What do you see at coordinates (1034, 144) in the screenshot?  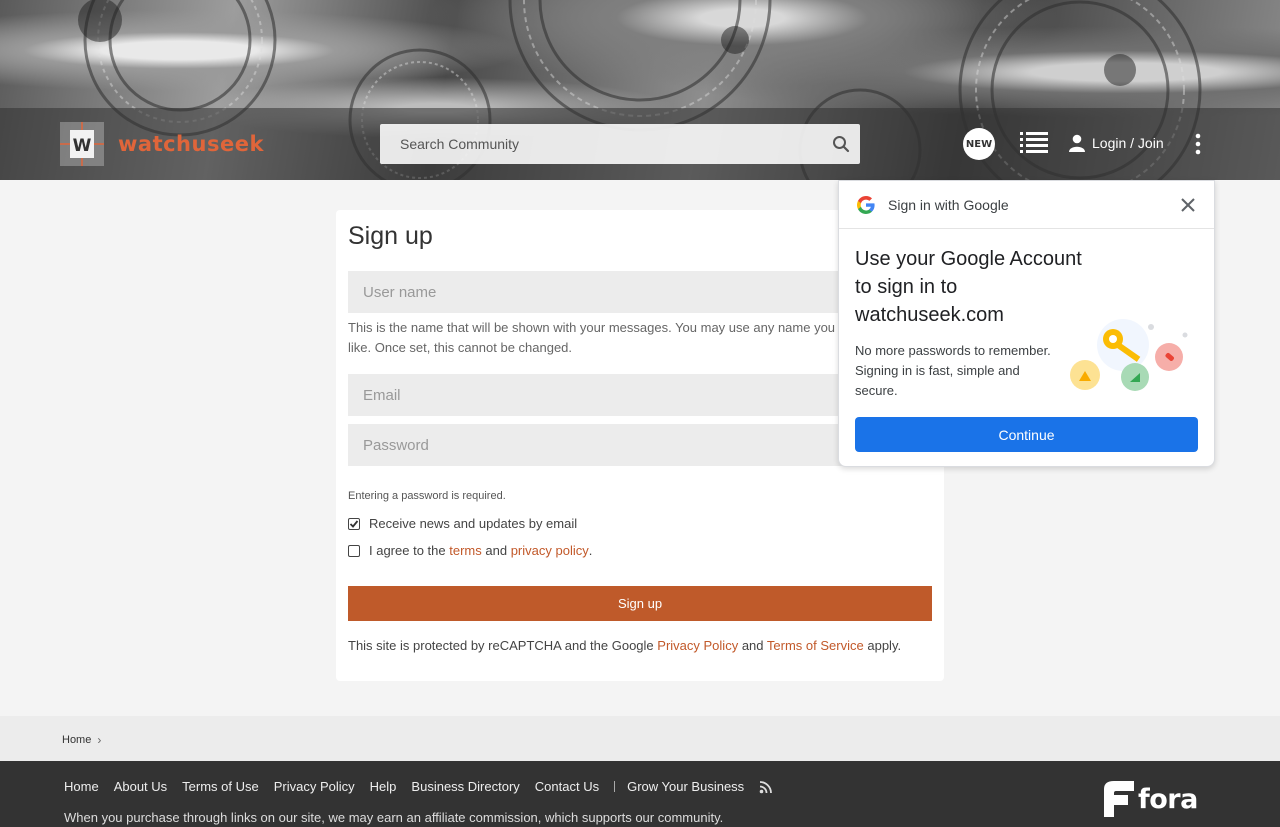 I see `list-icon` at bounding box center [1034, 144].